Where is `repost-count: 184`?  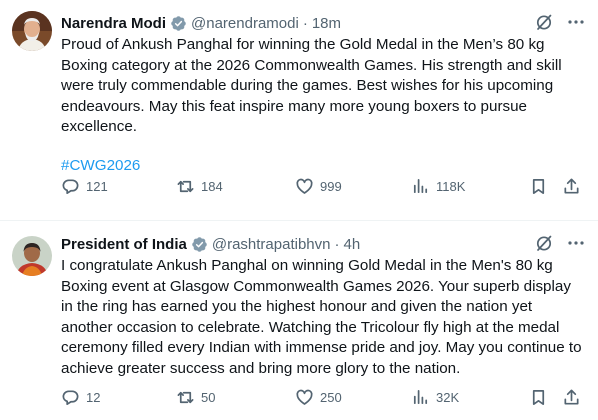
repost-count: 184 is located at coordinates (212, 186).